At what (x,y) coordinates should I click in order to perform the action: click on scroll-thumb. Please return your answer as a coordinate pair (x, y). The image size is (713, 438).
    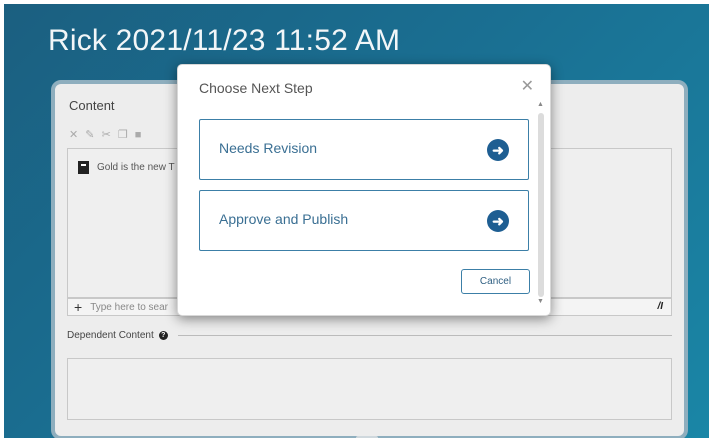
    Looking at the image, I should click on (541, 205).